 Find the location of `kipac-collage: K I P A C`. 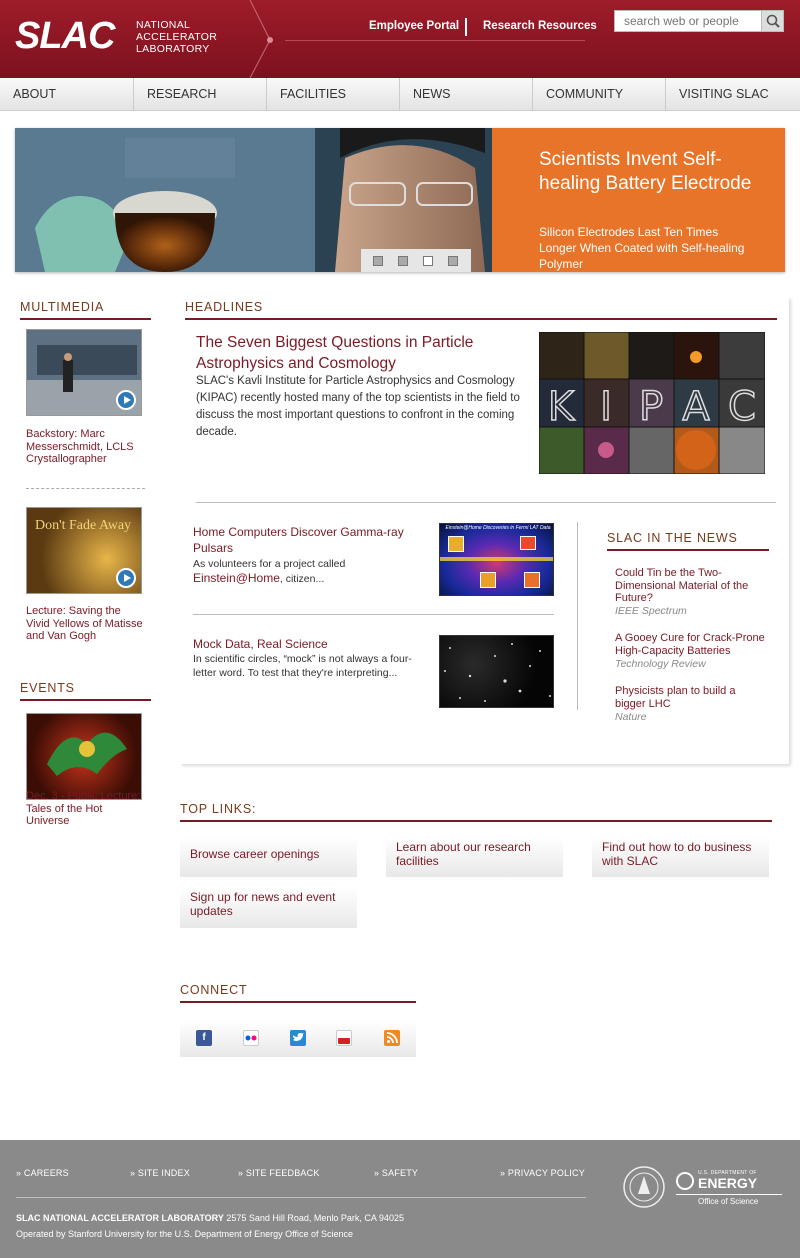

kipac-collage: K I P A C is located at coordinates (652, 403).